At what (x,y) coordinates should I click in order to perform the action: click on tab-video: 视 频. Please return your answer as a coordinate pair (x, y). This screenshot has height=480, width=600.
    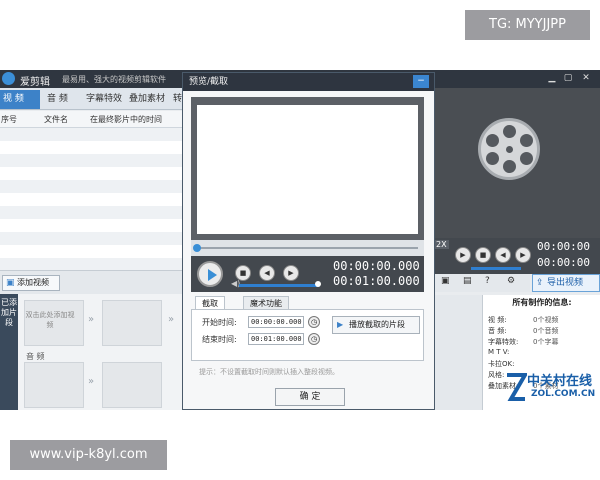
    Looking at the image, I should click on (20, 99).